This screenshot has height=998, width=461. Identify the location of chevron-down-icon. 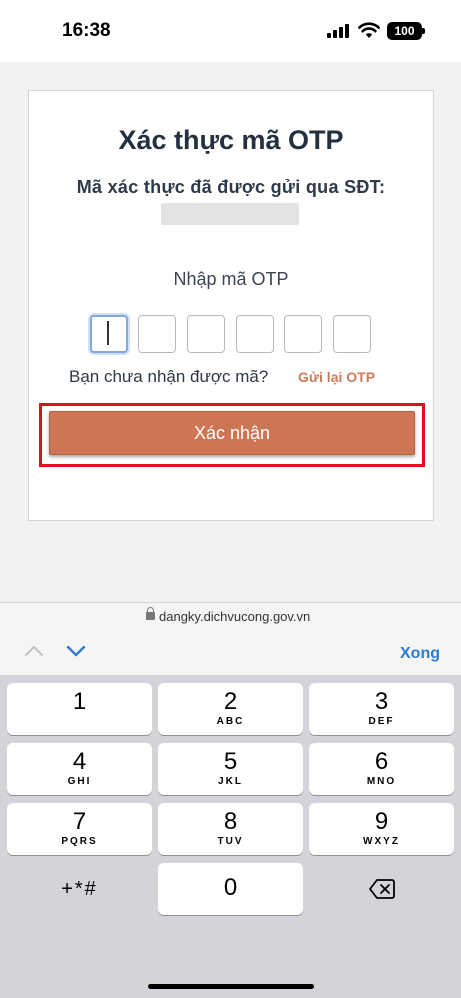
(76, 651).